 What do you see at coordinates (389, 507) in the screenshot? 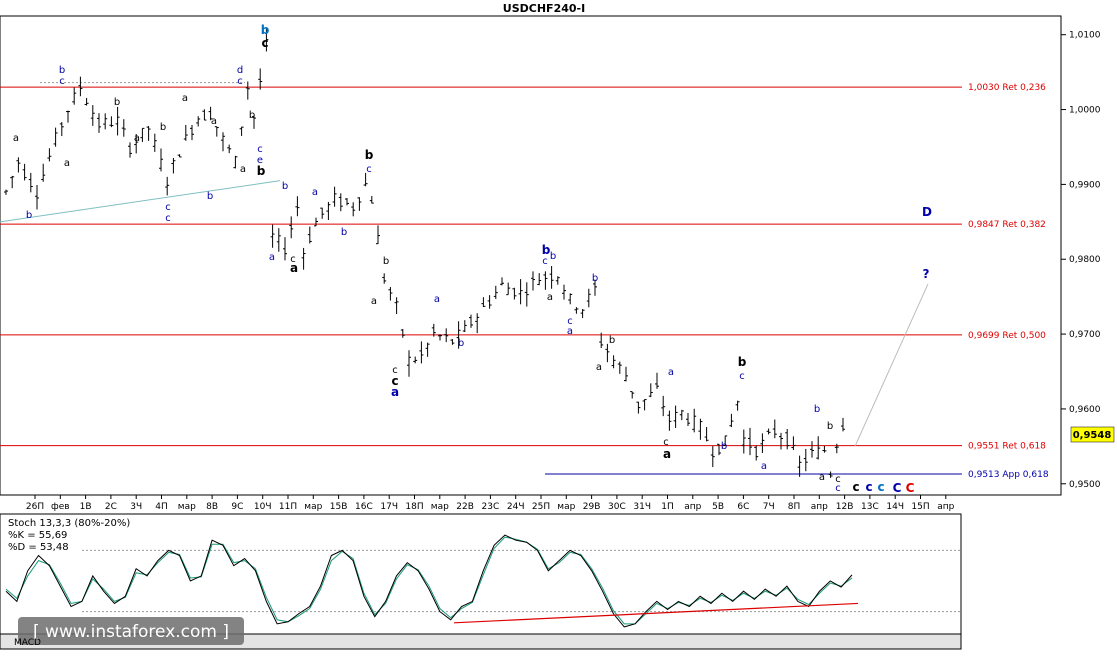
I see `x-tick-label: 17Ч` at bounding box center [389, 507].